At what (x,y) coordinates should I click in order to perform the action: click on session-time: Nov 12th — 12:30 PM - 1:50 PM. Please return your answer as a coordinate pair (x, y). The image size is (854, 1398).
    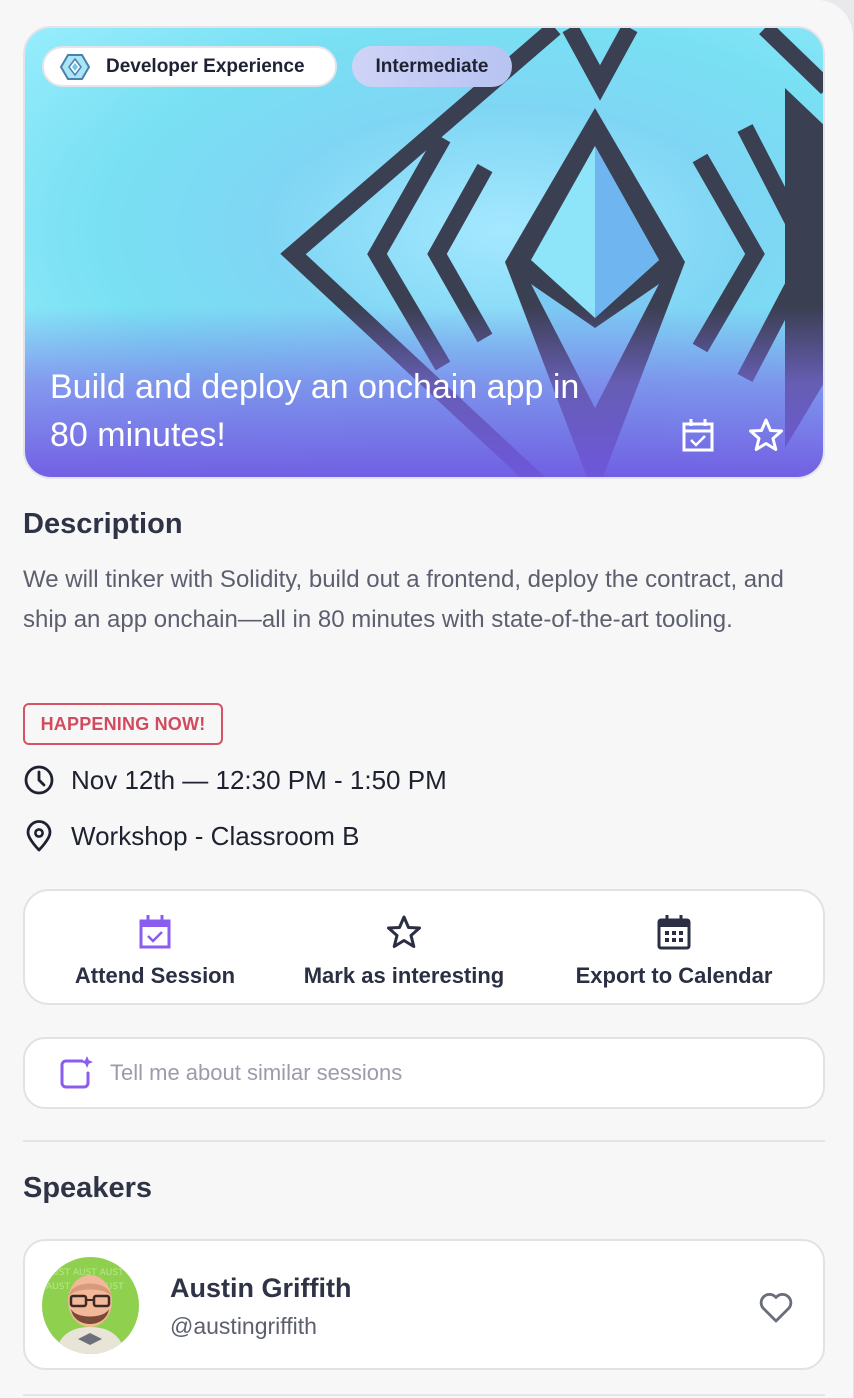
    Looking at the image, I should click on (235, 780).